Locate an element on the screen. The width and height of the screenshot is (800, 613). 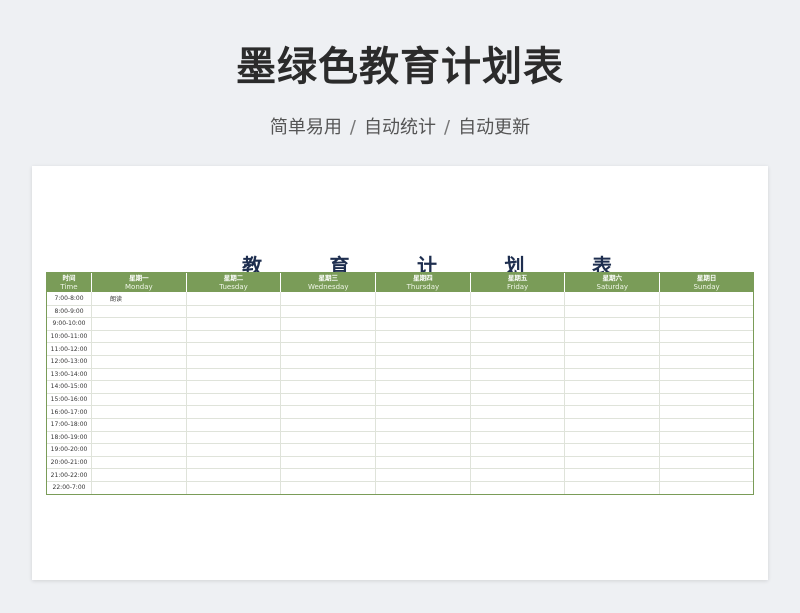
time-cell: 14:00-15:00 is located at coordinates (69, 387).